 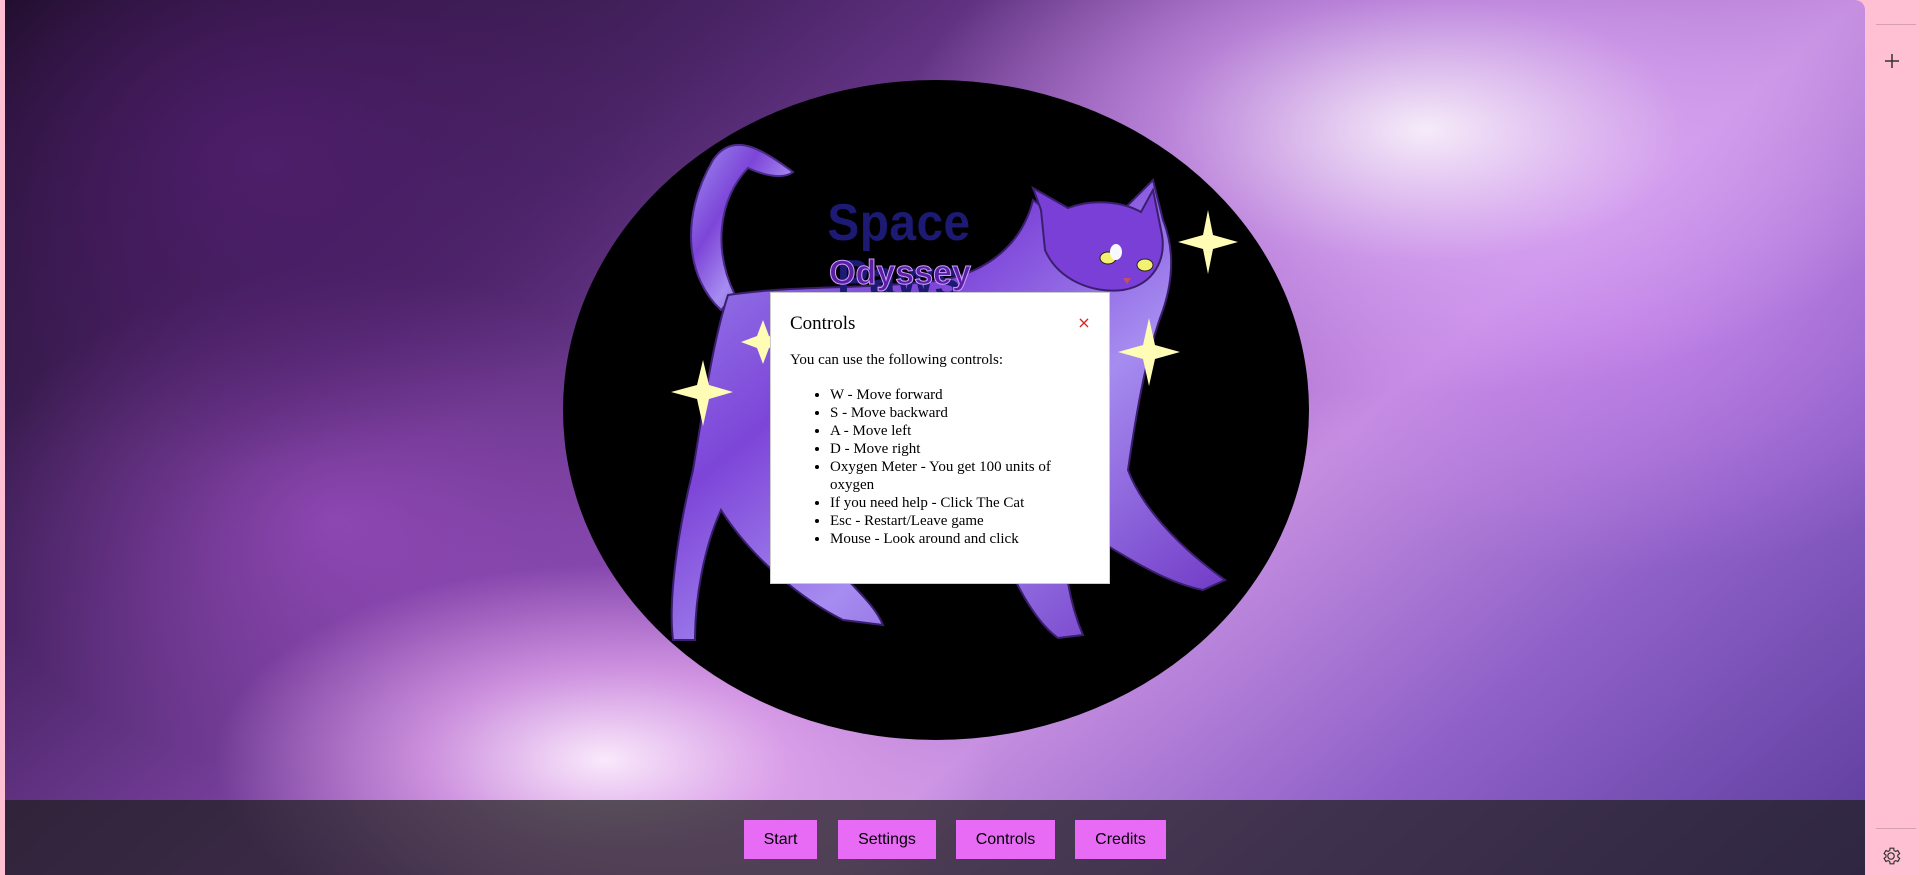 What do you see at coordinates (887, 839) in the screenshot?
I see `settings-button: Settings` at bounding box center [887, 839].